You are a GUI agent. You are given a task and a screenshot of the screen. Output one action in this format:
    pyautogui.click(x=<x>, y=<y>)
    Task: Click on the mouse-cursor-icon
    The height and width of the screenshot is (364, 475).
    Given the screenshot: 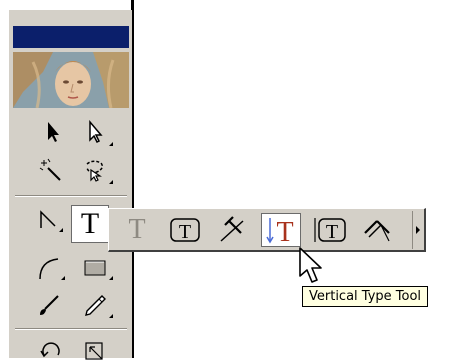 What is the action you would take?
    pyautogui.click(x=310, y=265)
    